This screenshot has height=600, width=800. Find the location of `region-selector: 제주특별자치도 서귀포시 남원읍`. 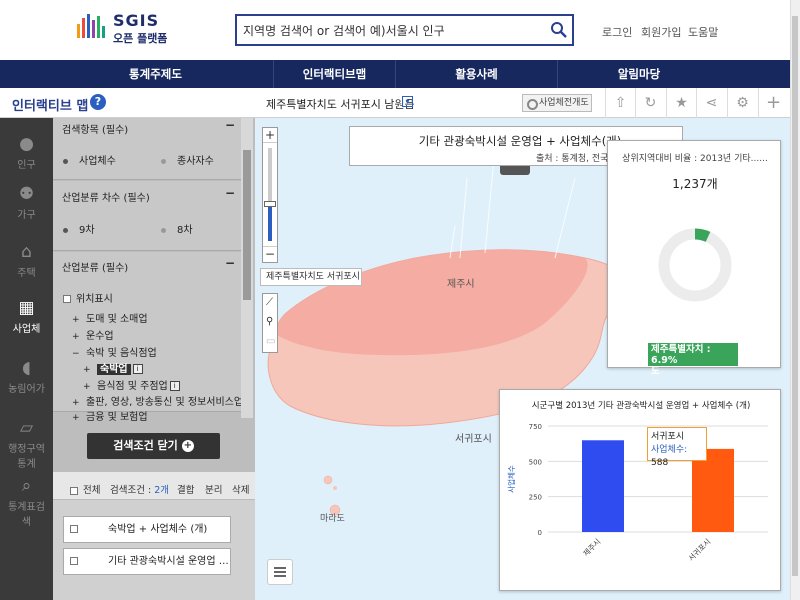

region-selector: 제주특별자치도 서귀포시 남원읍 is located at coordinates (340, 104).